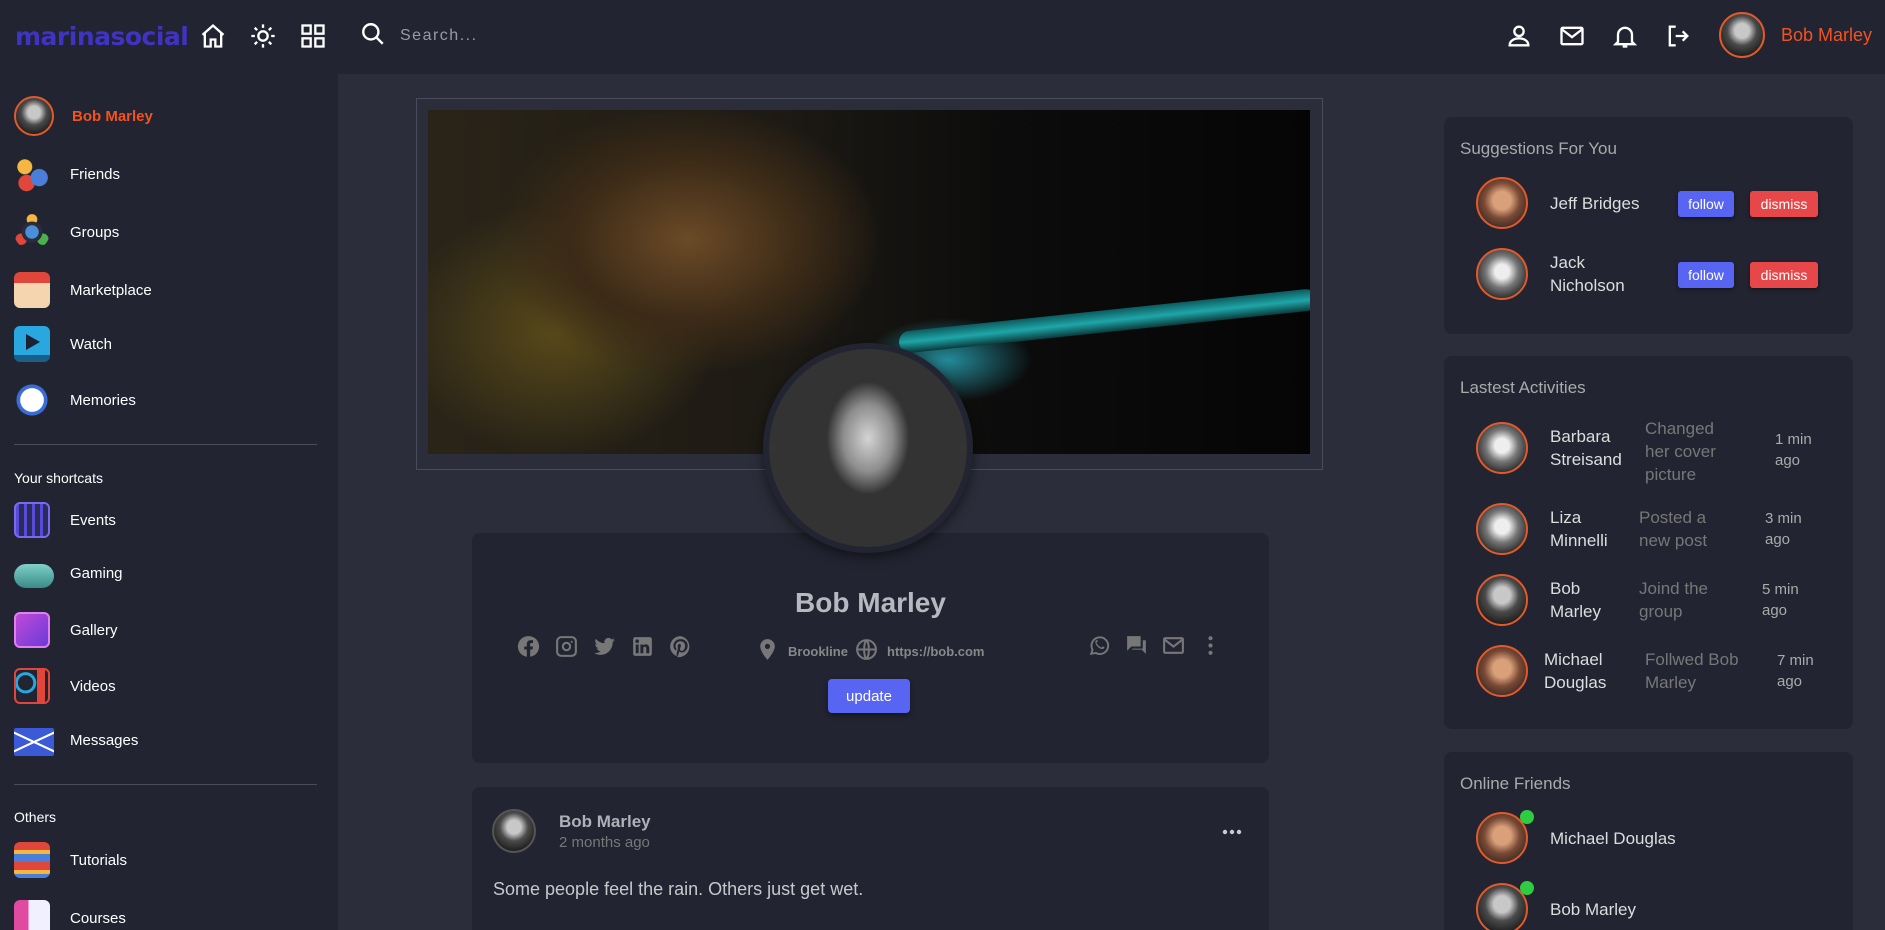 The height and width of the screenshot is (930, 1885). Describe the element at coordinates (870, 602) in the screenshot. I see `profile-name: Bob Marley` at that location.